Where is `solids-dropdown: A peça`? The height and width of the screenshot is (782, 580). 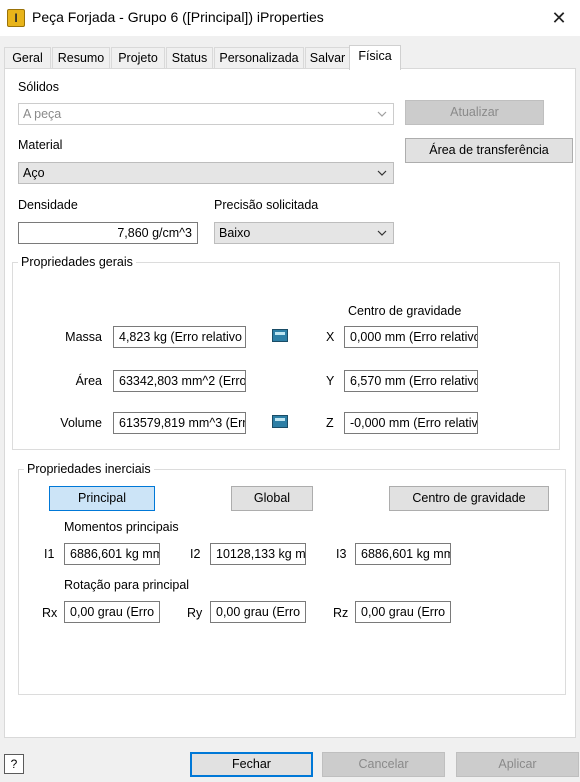
solids-dropdown: A peça is located at coordinates (206, 114).